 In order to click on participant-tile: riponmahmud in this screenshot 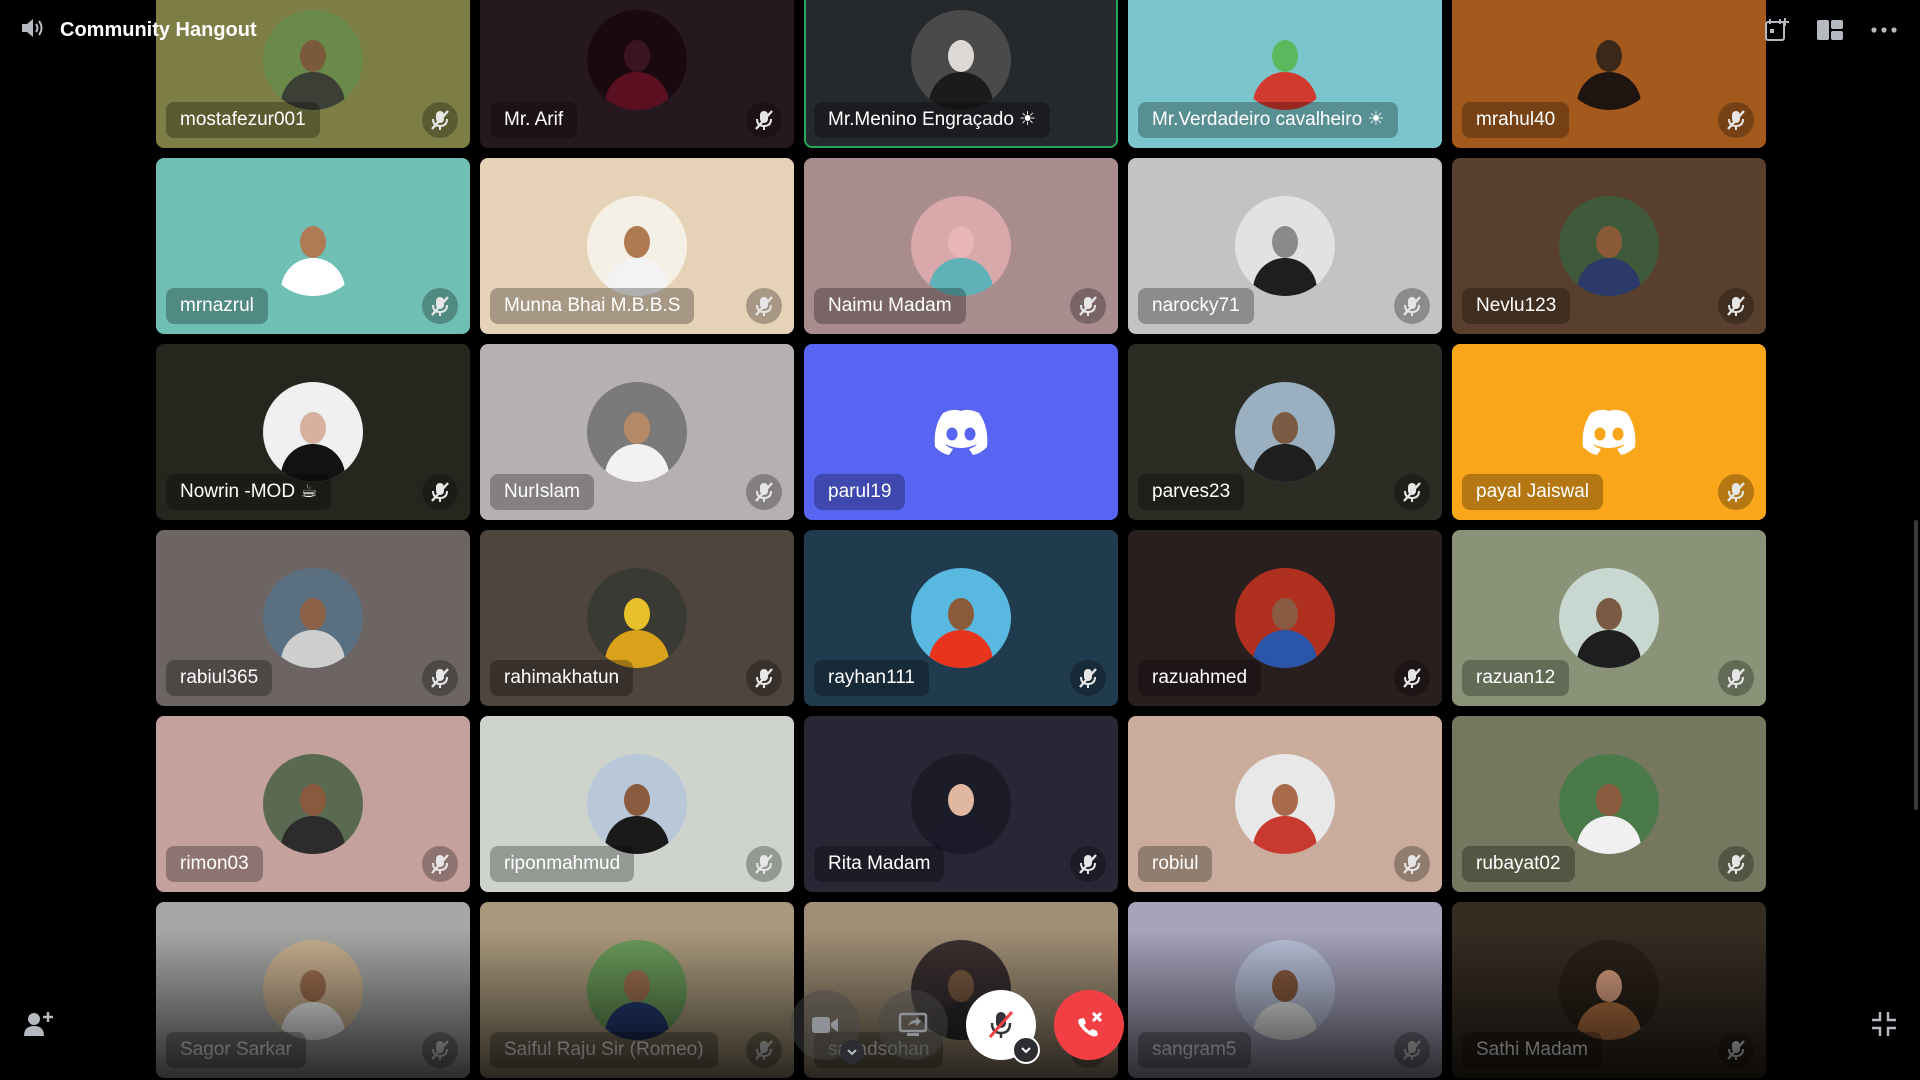, I will do `click(637, 804)`.